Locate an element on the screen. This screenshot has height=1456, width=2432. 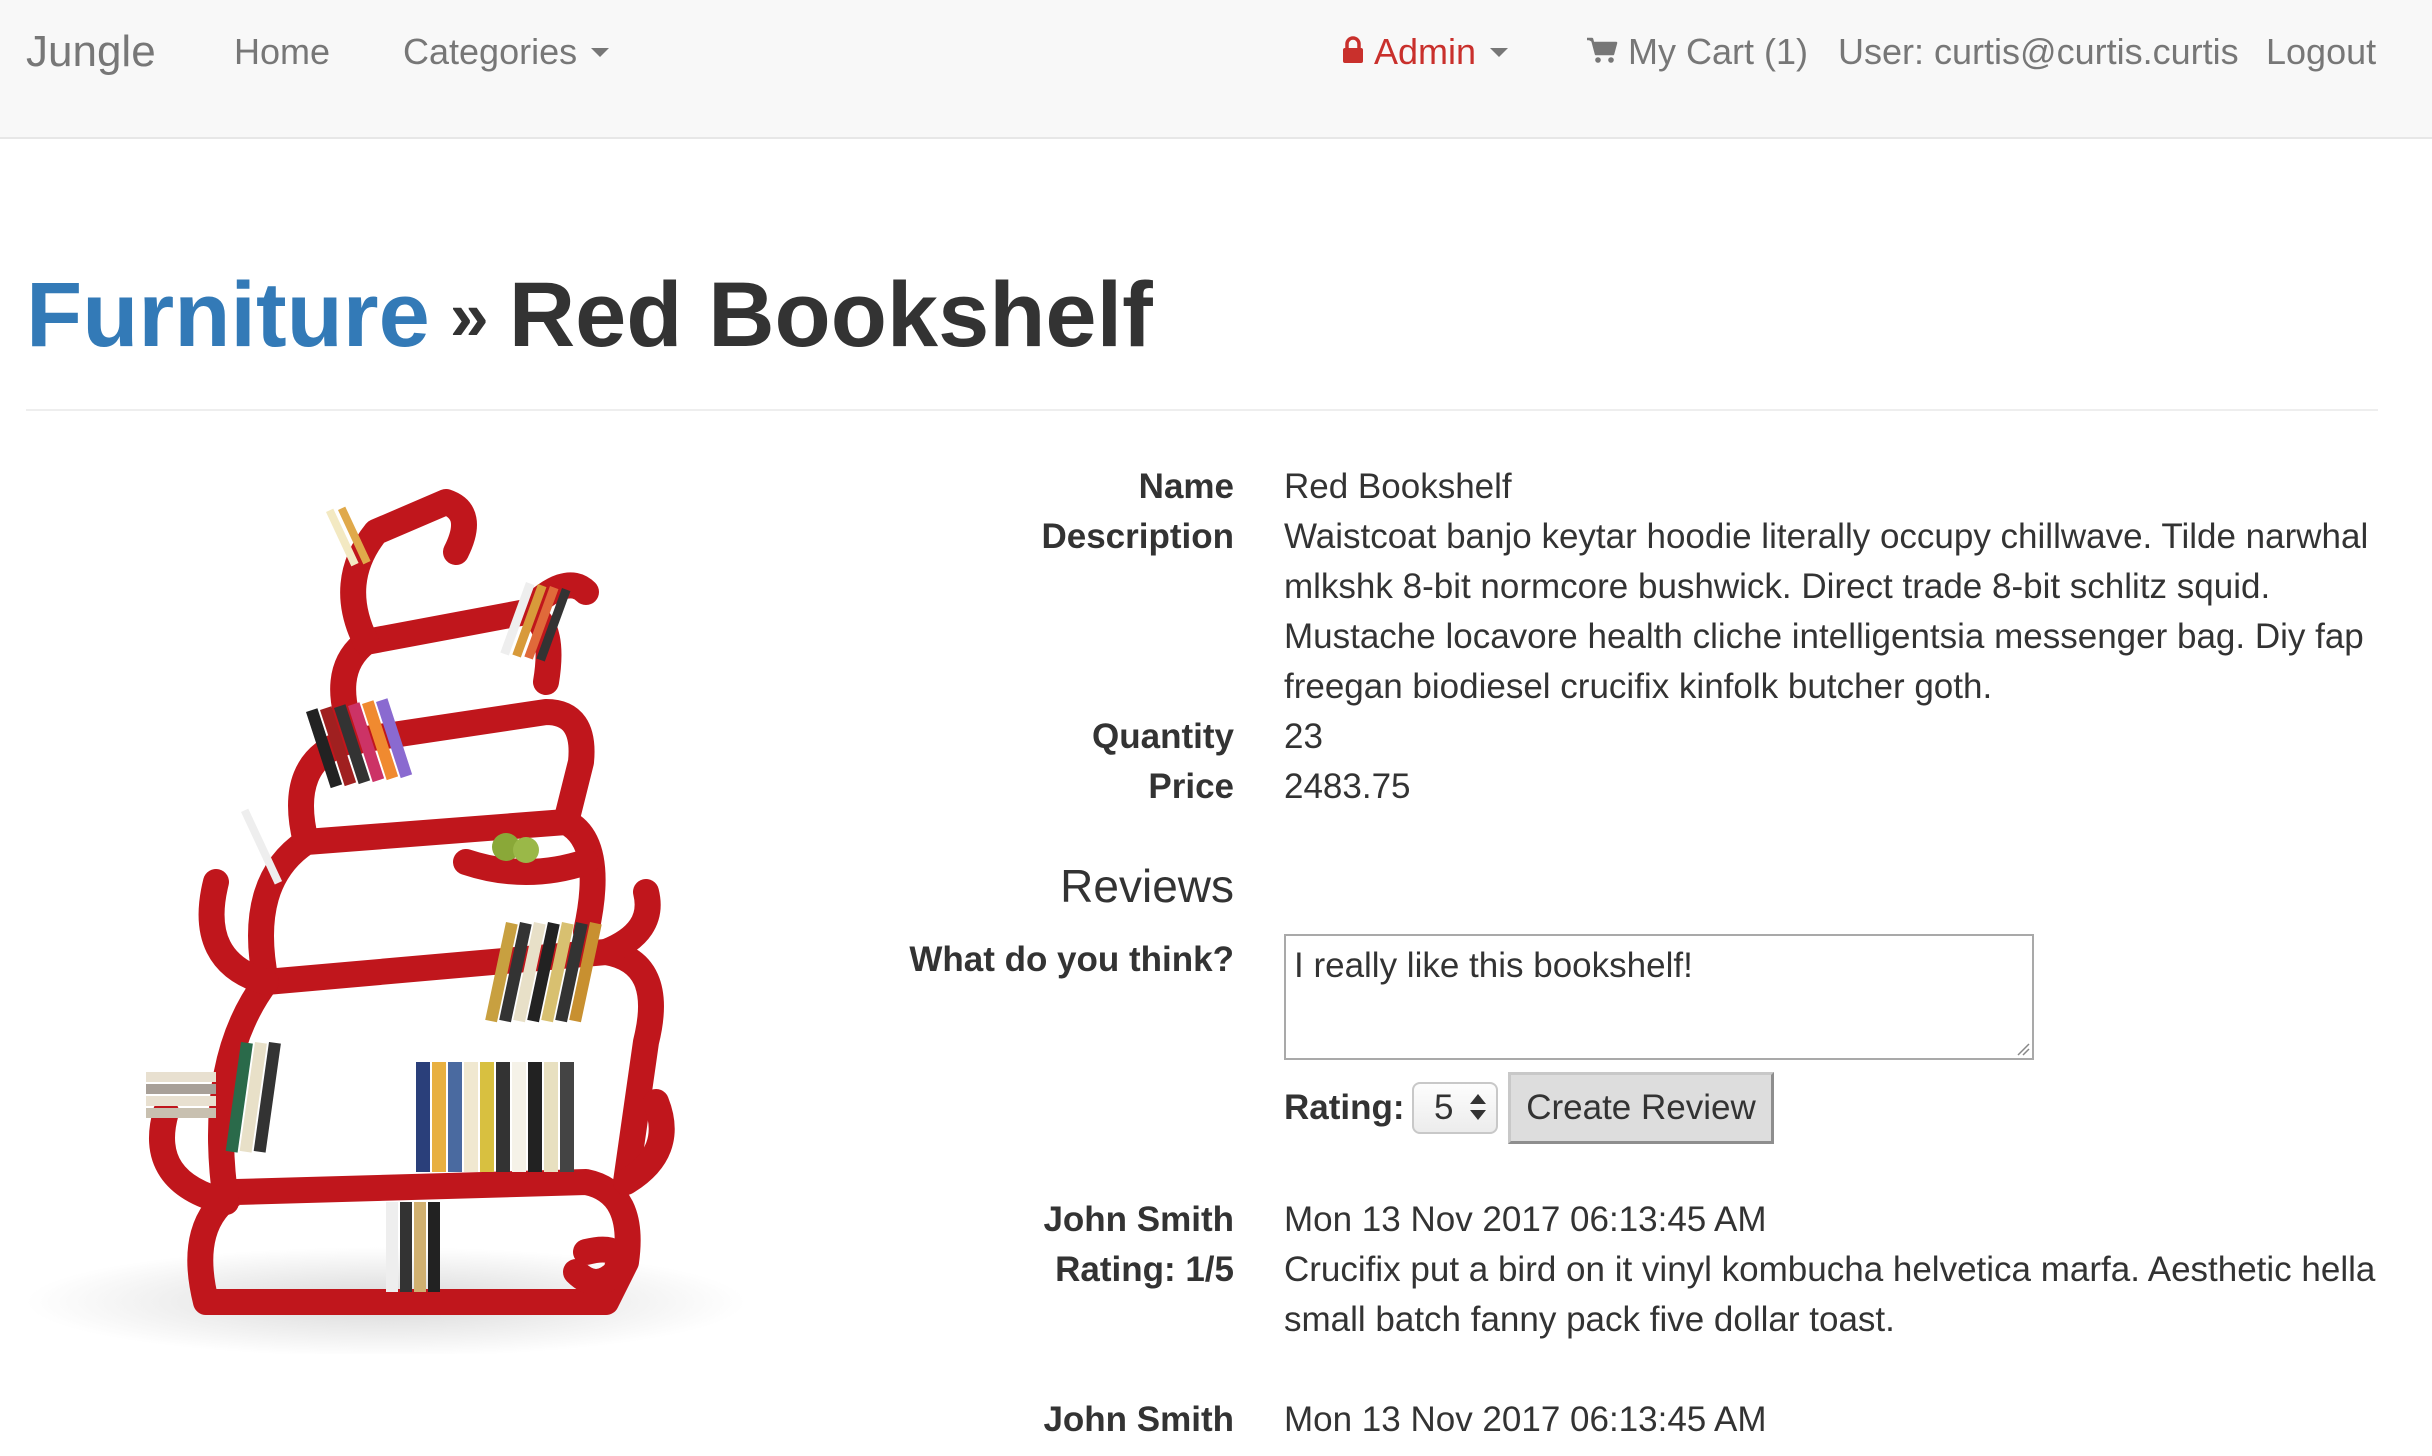
rating-select-value: 5 is located at coordinates (1444, 1107).